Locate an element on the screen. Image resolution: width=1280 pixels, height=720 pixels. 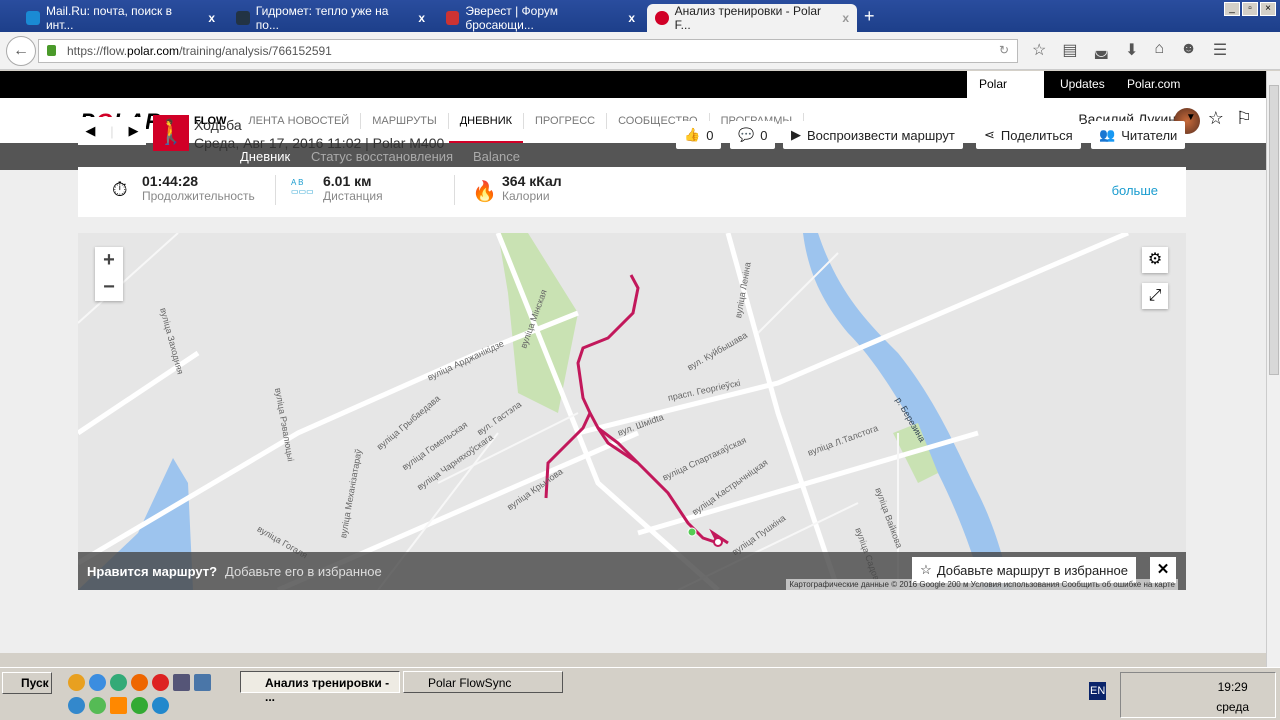
tab-everest: Эверест | Форум бросающи... x is located at coordinates (540, 18).